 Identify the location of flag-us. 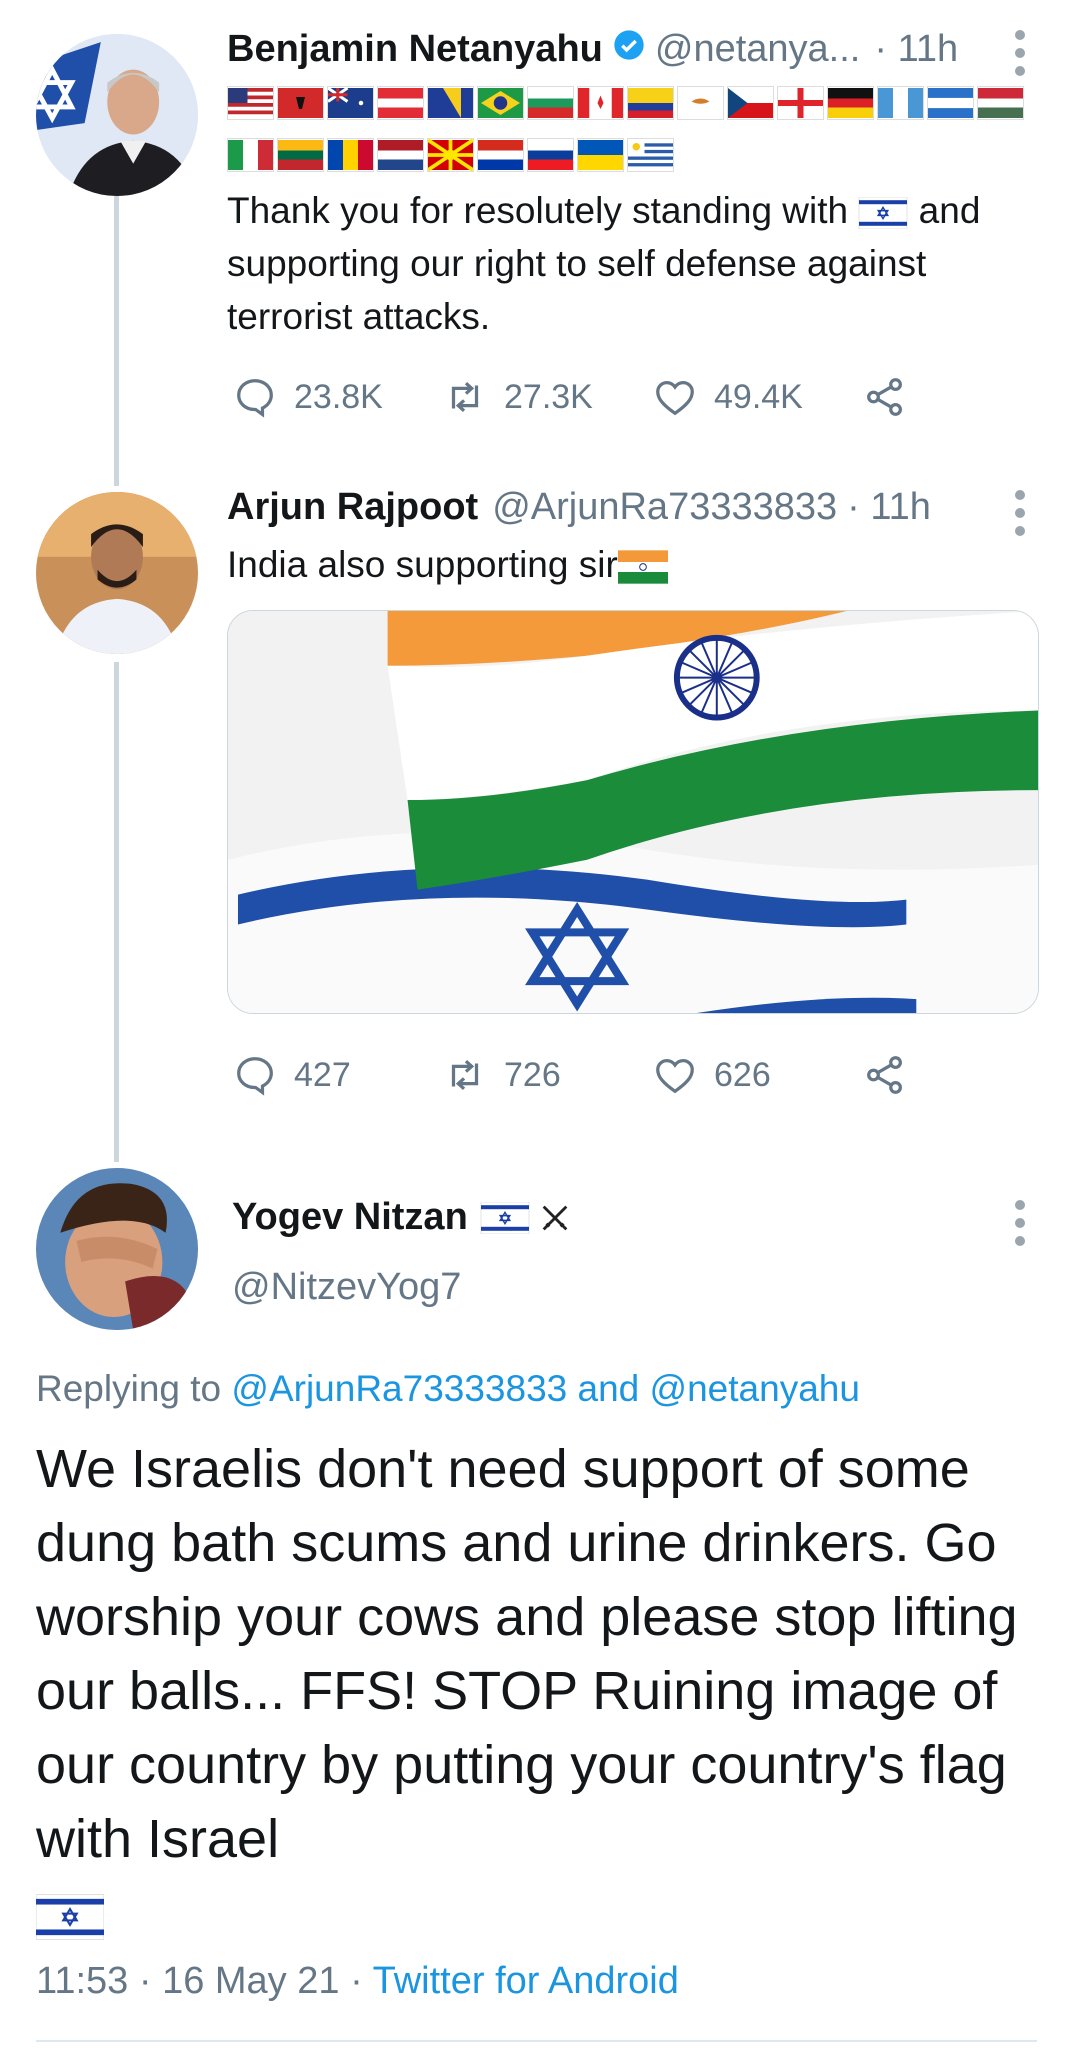
(250, 103).